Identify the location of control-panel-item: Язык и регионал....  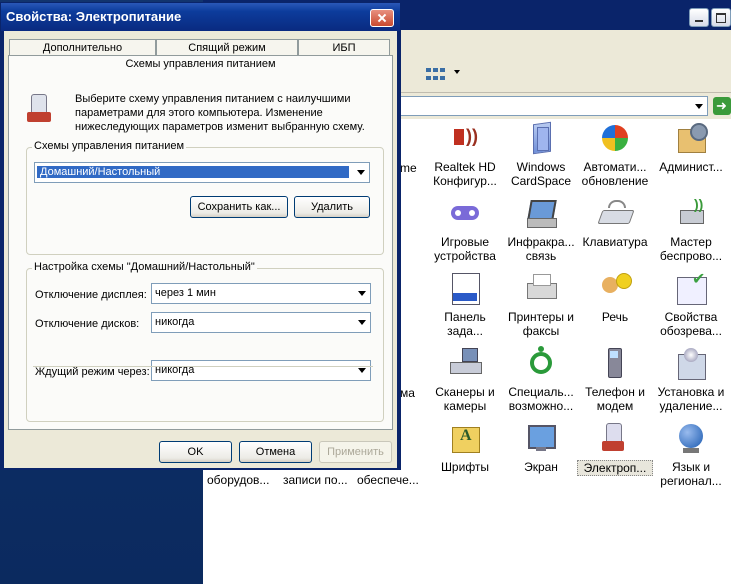
(691, 454).